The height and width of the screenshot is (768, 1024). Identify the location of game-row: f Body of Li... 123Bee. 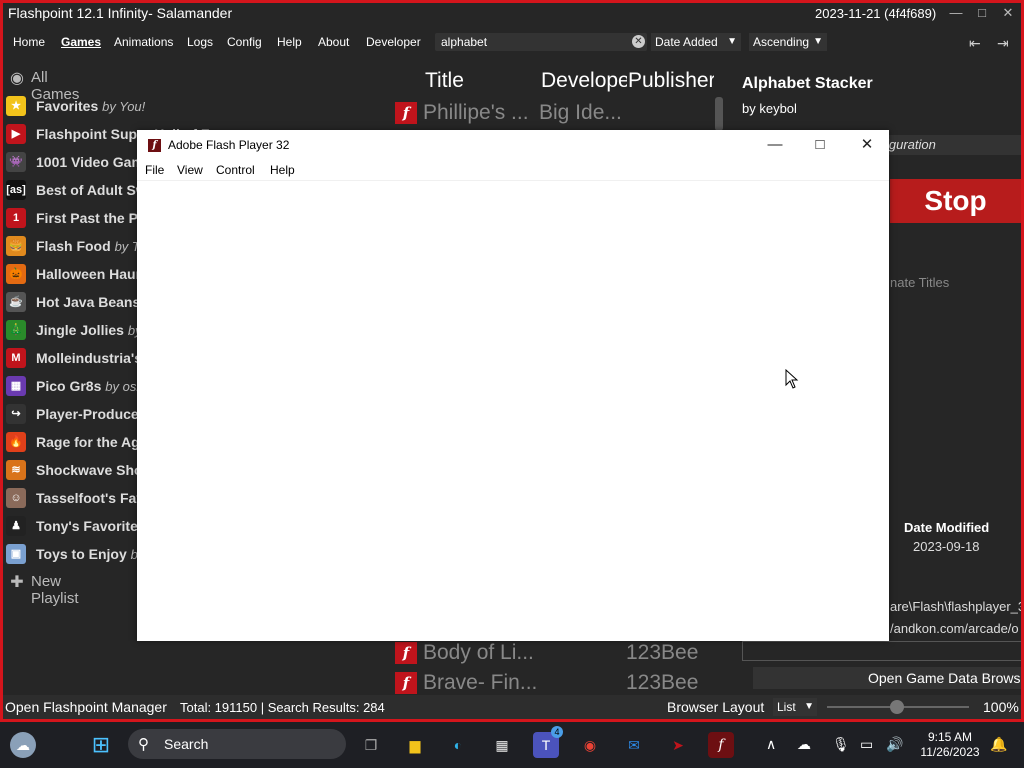
(553, 654).